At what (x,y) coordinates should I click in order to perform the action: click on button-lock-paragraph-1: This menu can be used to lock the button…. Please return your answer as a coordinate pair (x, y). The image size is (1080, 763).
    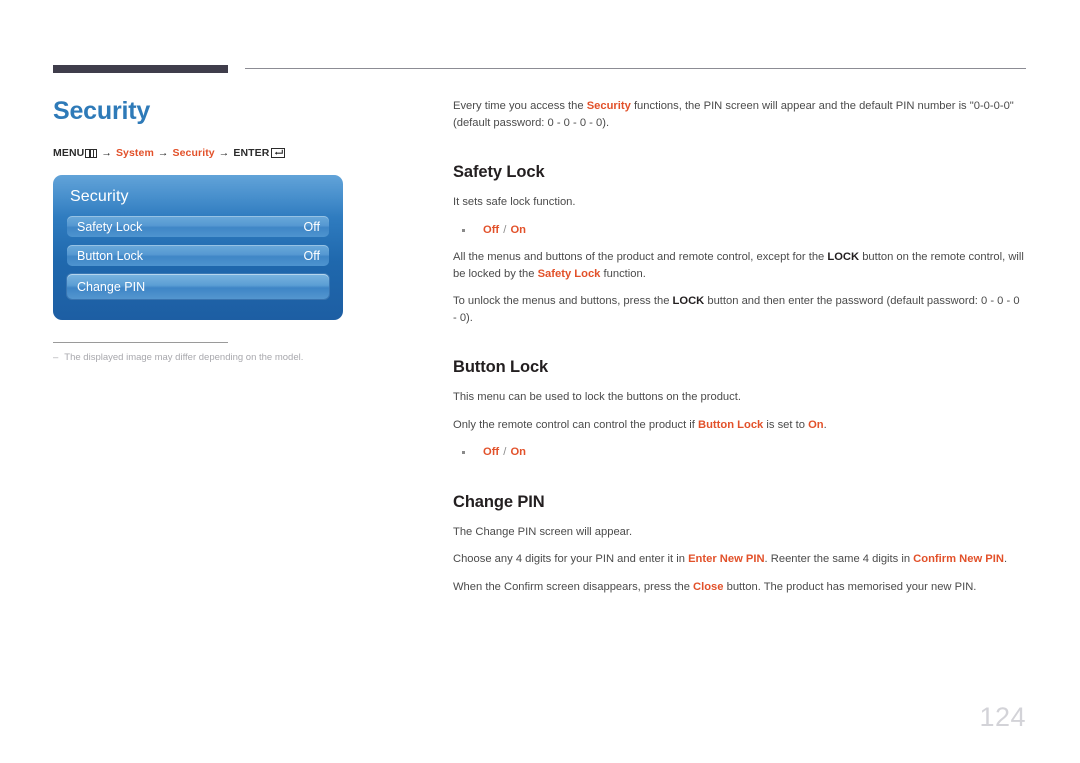
    Looking at the image, I should click on (597, 397).